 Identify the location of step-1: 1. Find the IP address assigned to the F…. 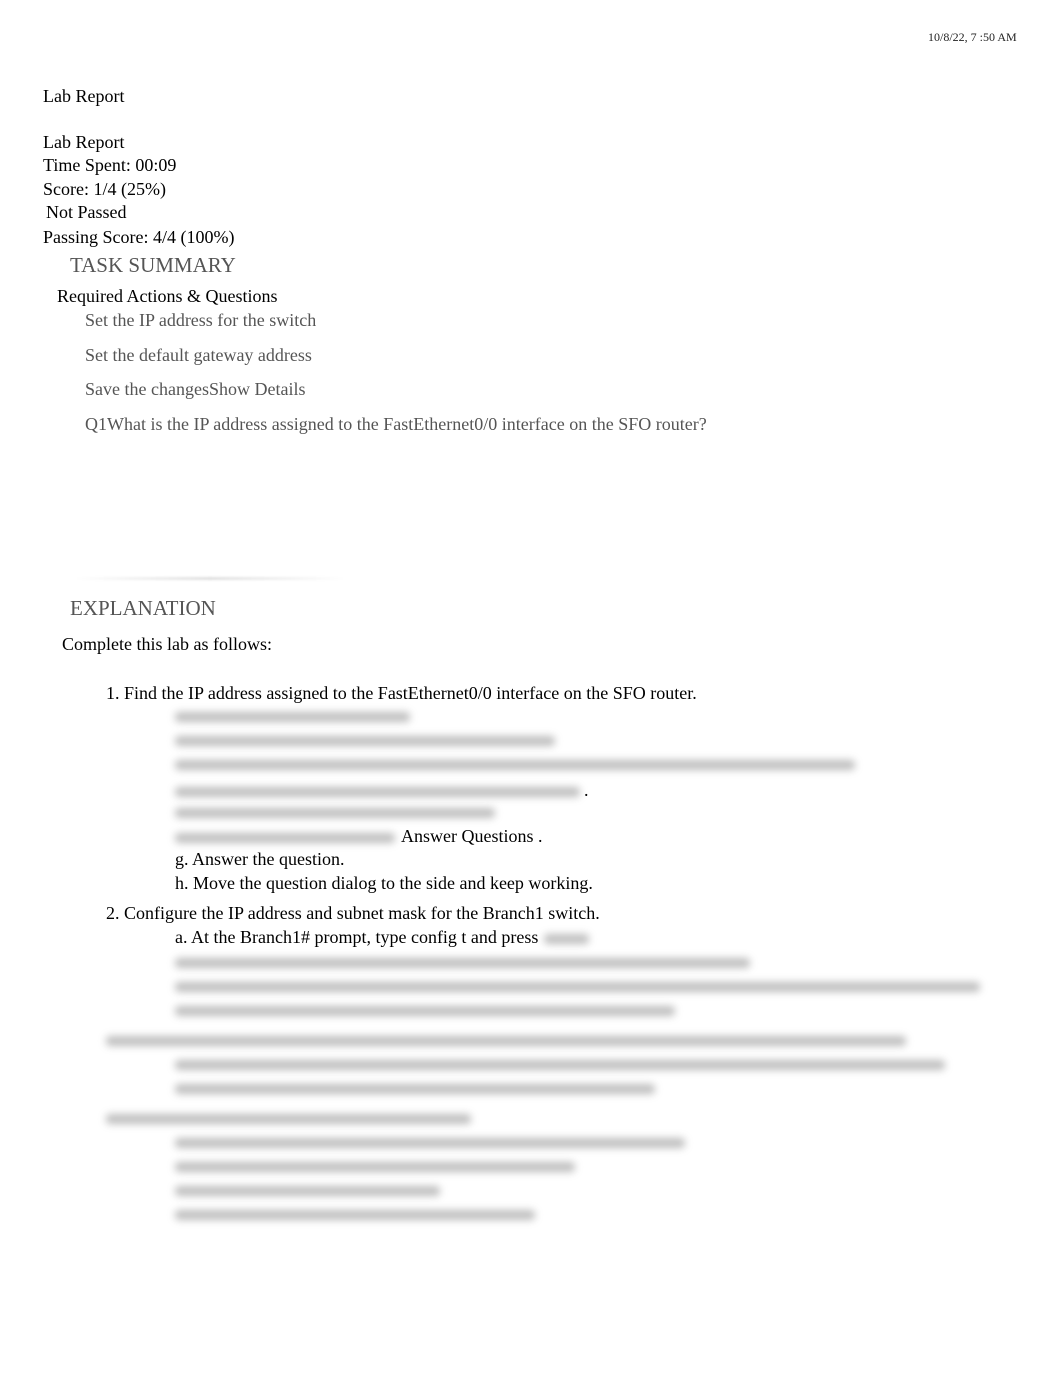
(401, 693).